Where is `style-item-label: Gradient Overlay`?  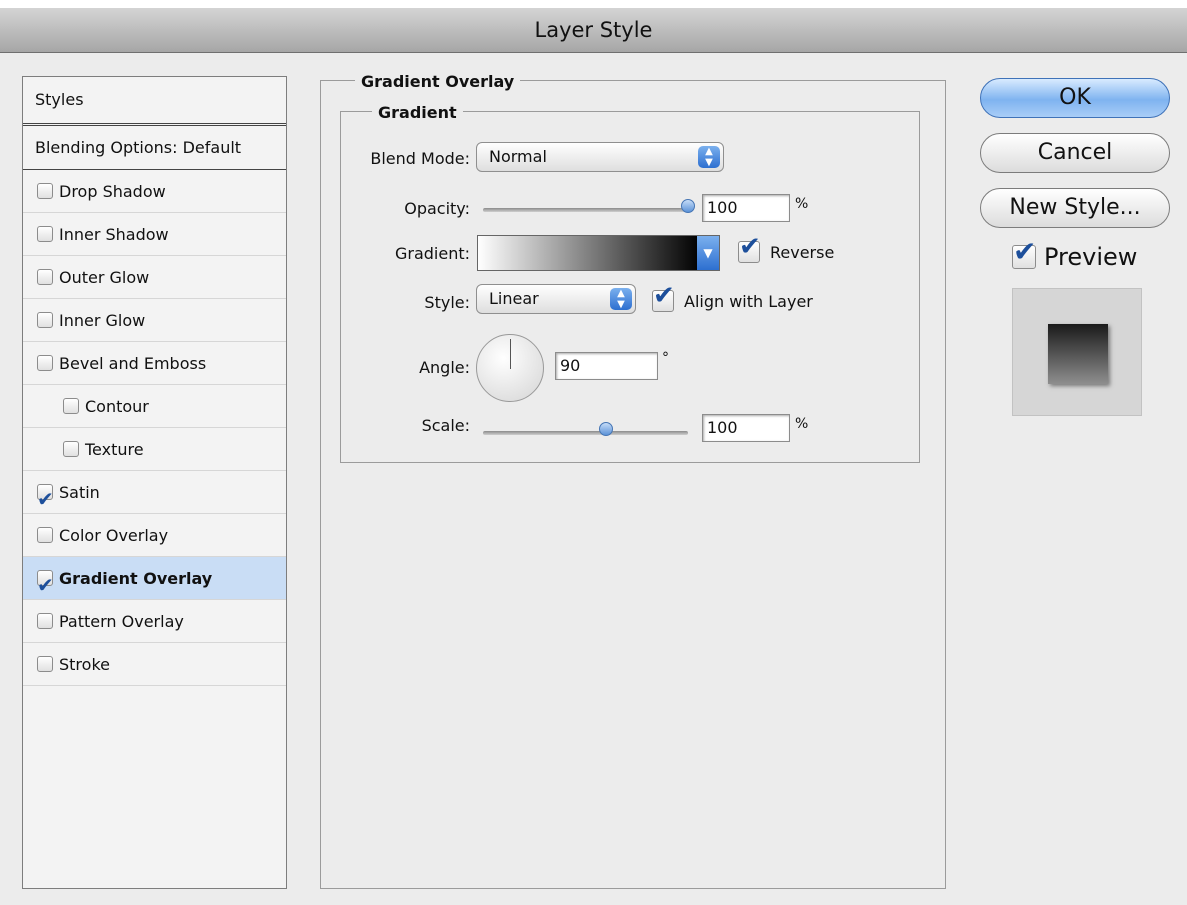
style-item-label: Gradient Overlay is located at coordinates (136, 578).